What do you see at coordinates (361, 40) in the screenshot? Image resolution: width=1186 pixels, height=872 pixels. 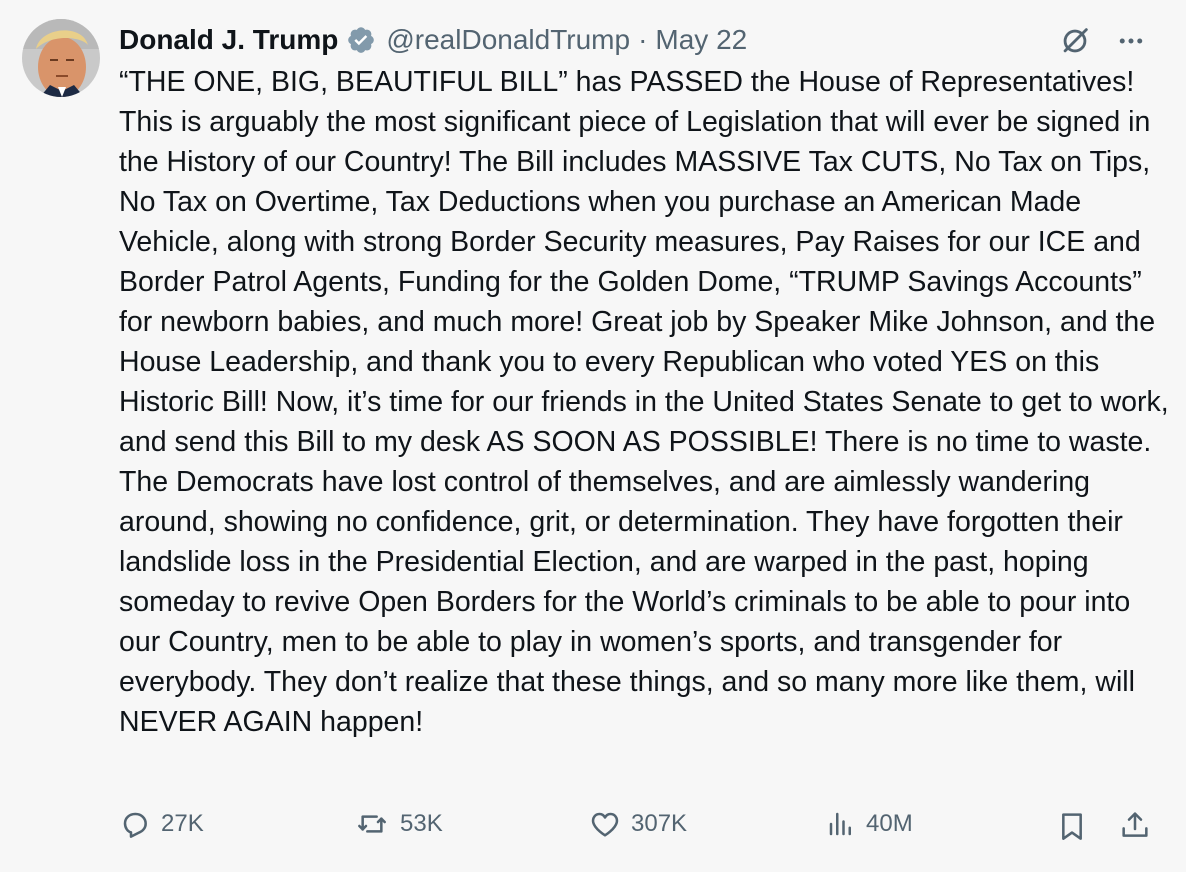 I see `verified-badge-icon` at bounding box center [361, 40].